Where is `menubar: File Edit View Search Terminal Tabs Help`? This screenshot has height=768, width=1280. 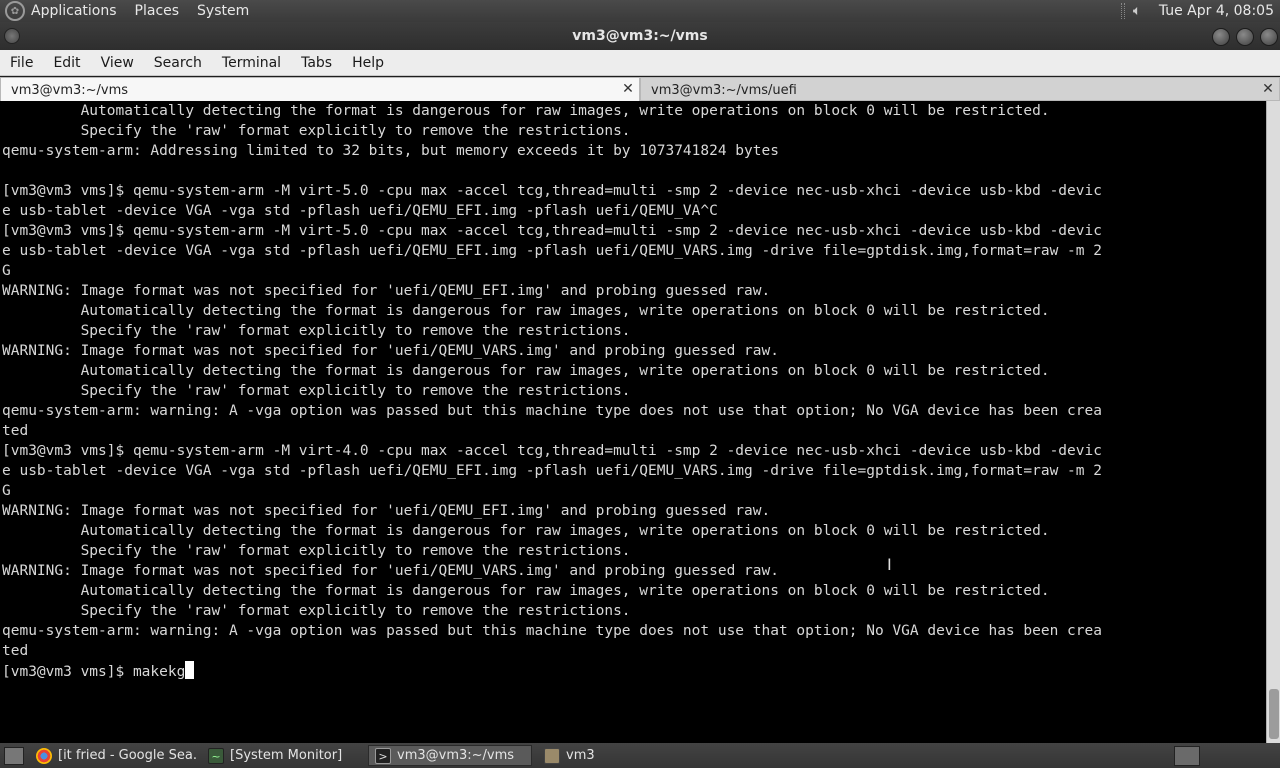
menubar: File Edit View Search Terminal Tabs Help is located at coordinates (640, 63).